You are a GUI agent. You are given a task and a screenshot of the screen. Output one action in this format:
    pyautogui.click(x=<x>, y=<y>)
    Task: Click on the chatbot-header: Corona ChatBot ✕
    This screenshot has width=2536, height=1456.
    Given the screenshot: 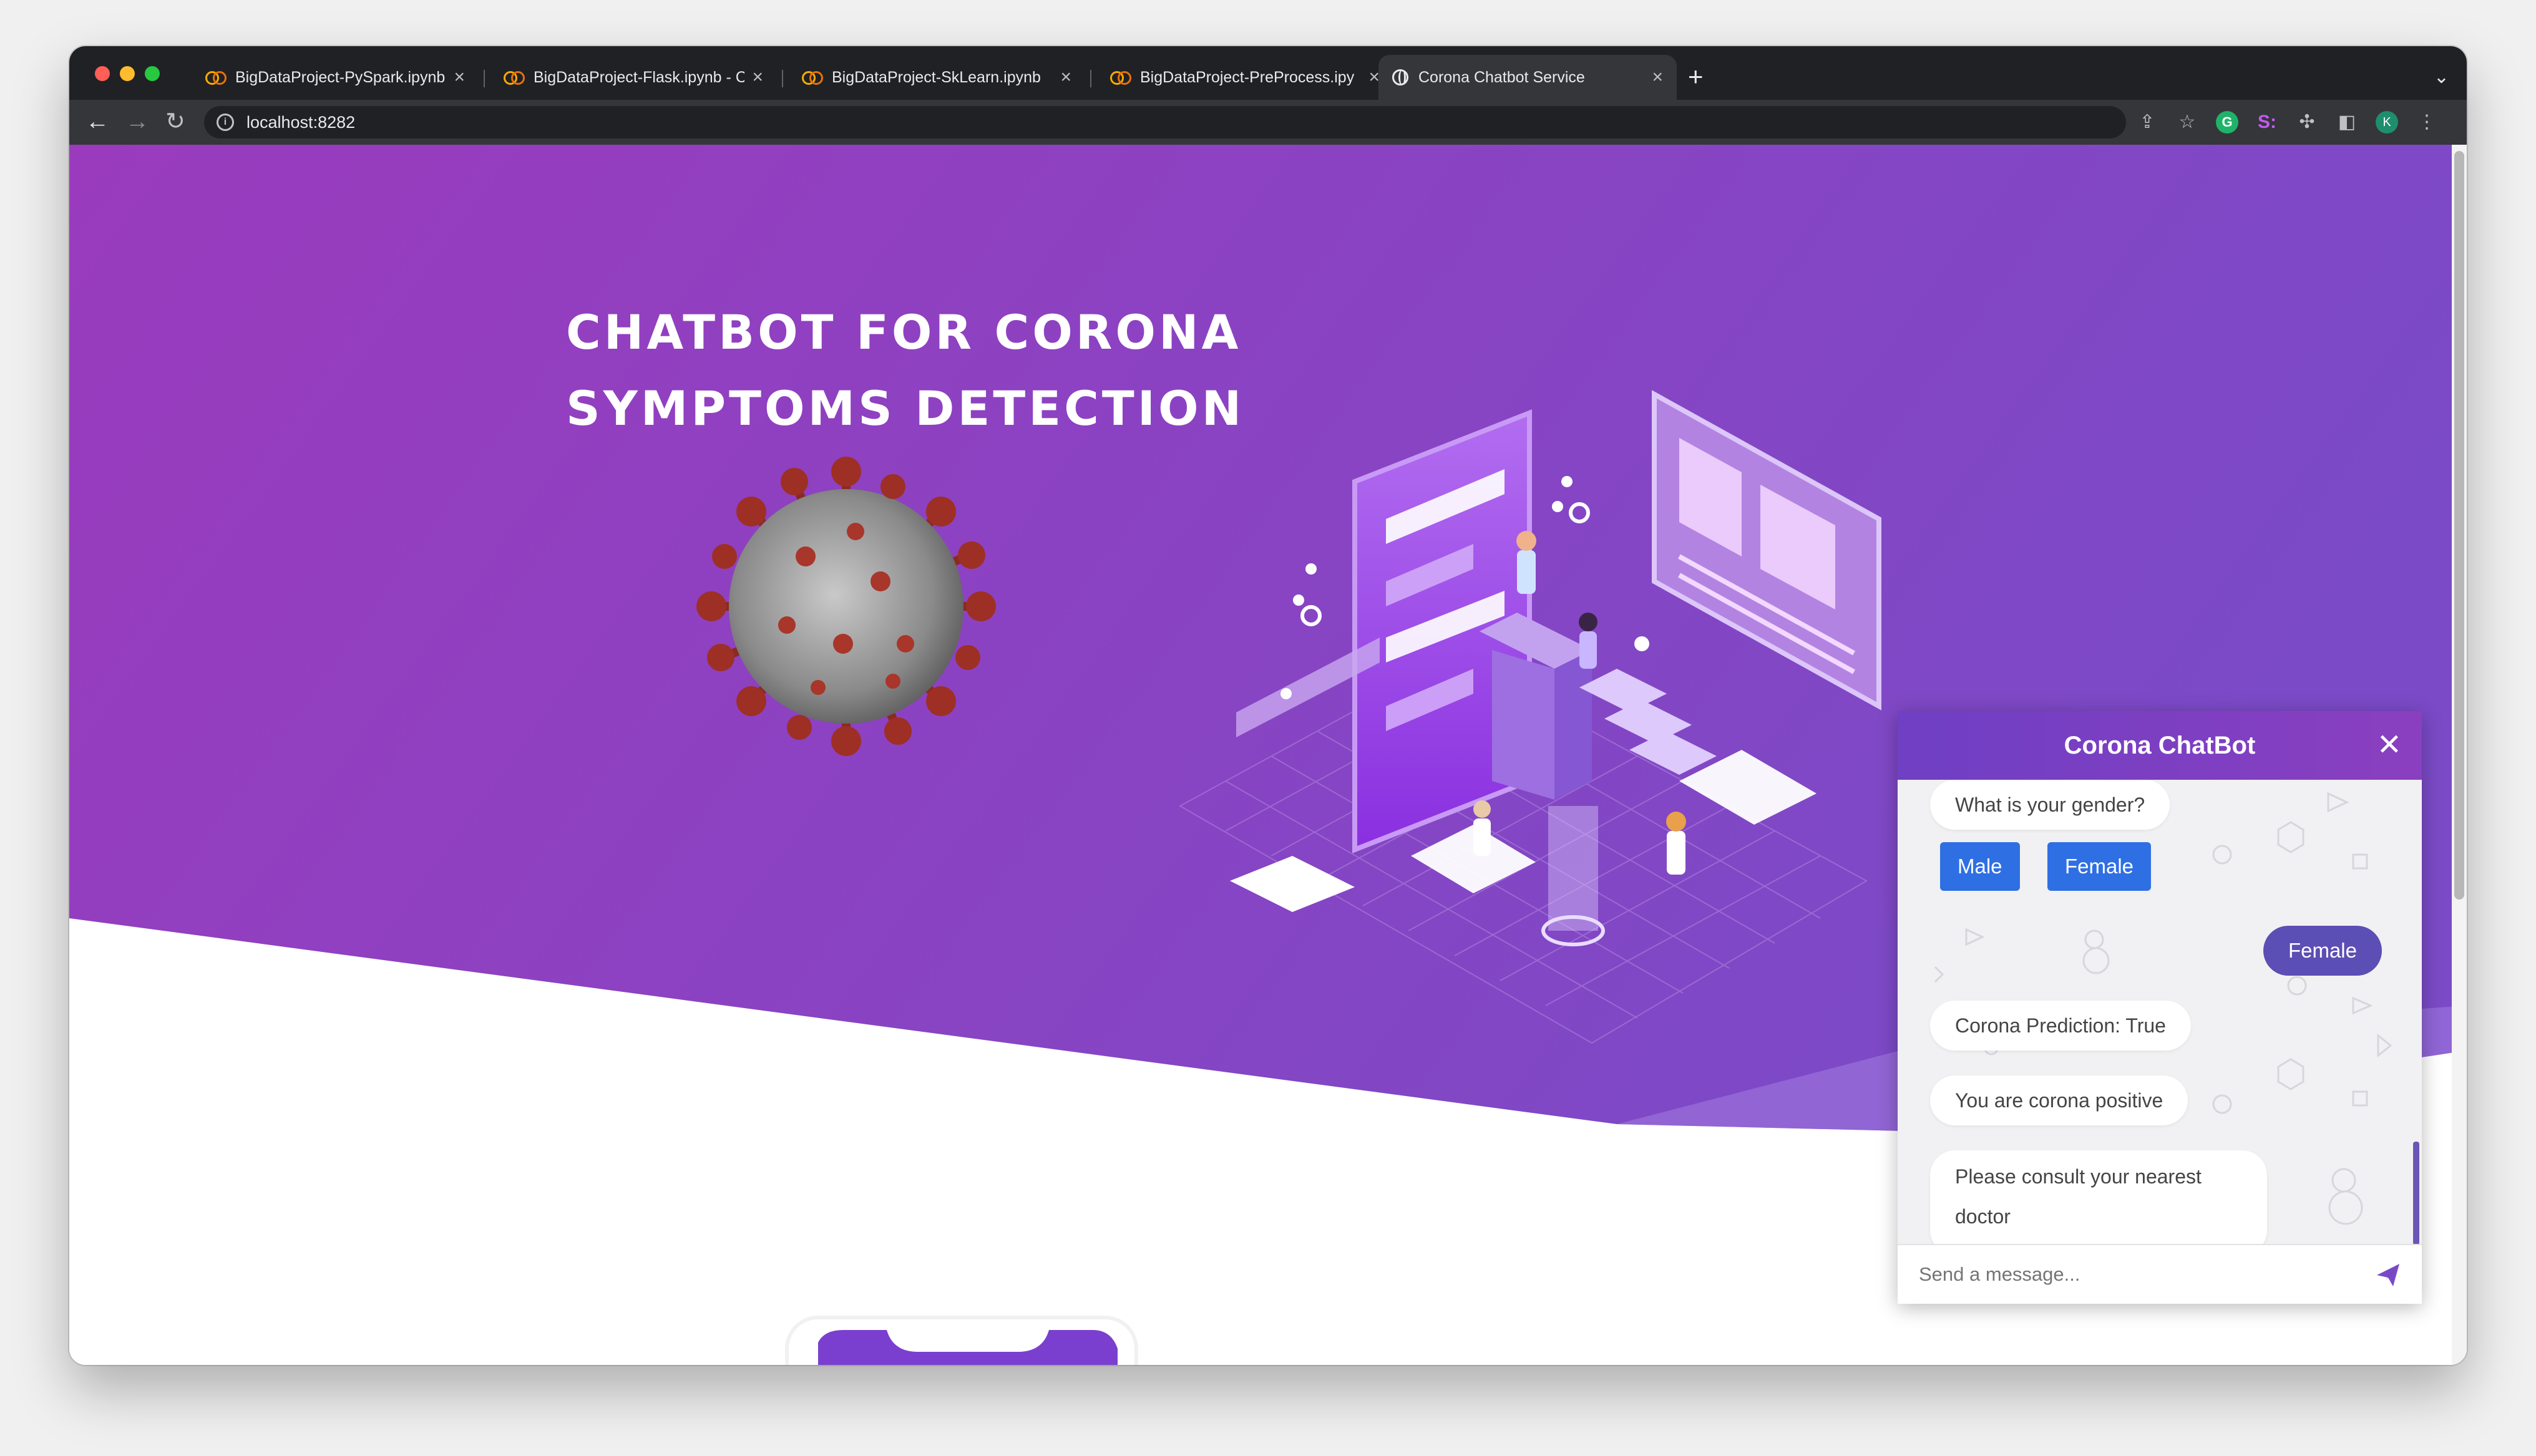 What is the action you would take?
    pyautogui.click(x=2160, y=746)
    